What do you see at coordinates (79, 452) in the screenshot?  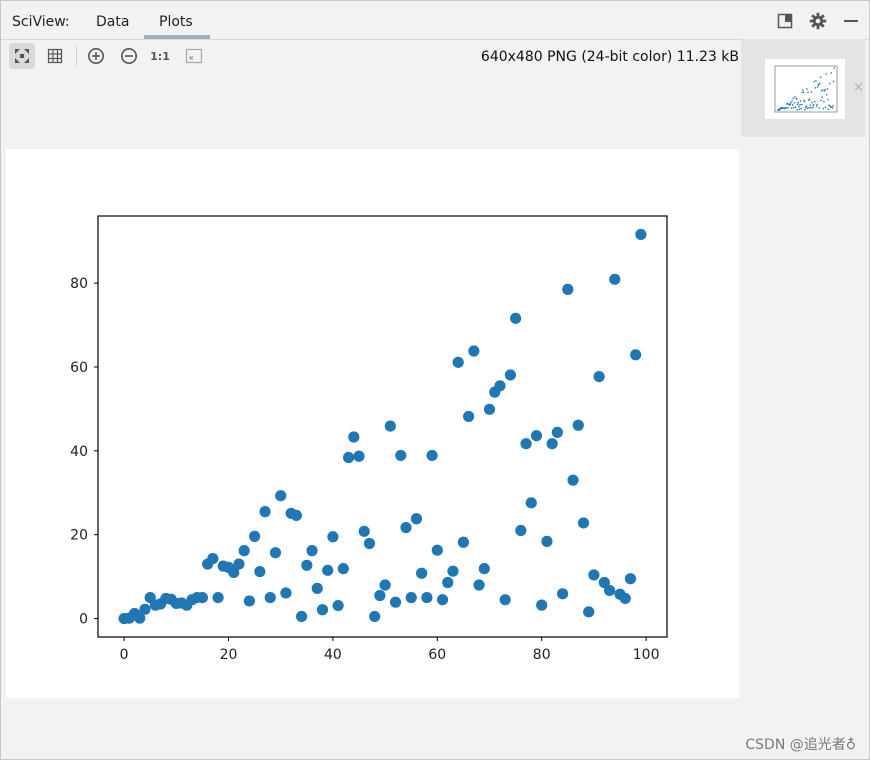 I see `y-tick-label: 40` at bounding box center [79, 452].